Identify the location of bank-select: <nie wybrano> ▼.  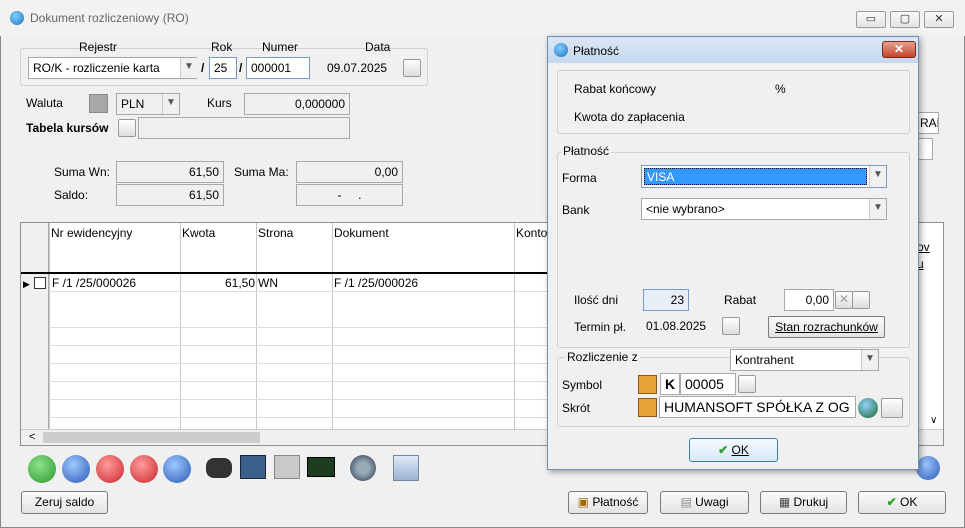
(764, 209).